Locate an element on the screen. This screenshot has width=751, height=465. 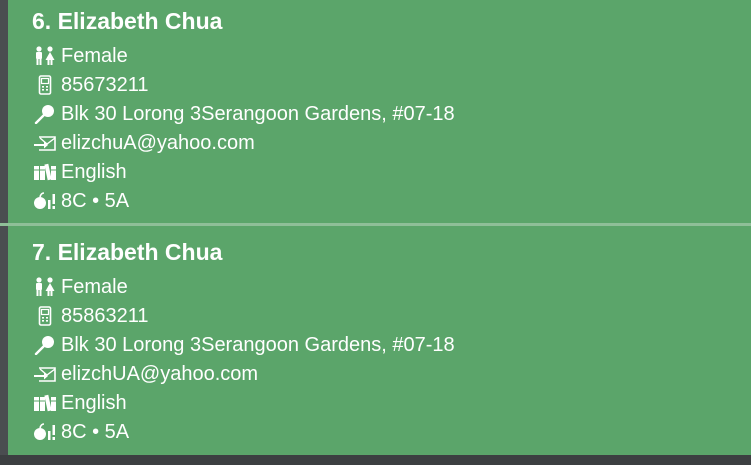
phone-text: 85863211 is located at coordinates (105, 316).